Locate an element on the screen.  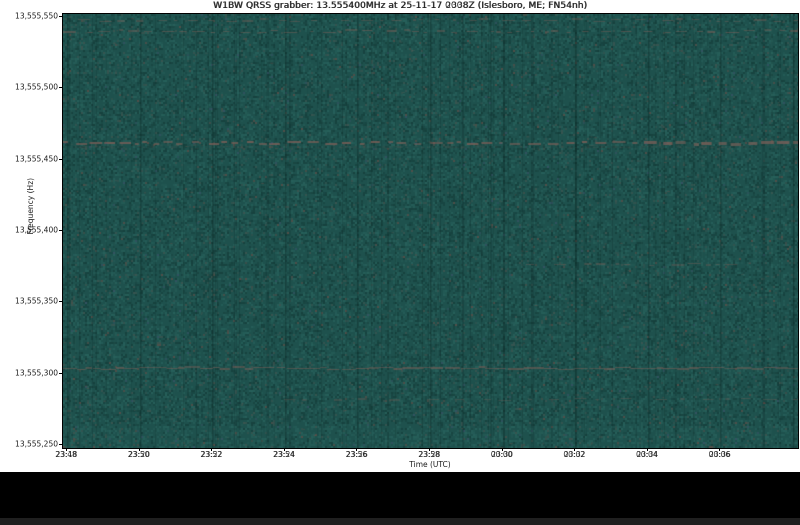
x-tick-label: 23:28 23:58 is located at coordinates (429, 454).